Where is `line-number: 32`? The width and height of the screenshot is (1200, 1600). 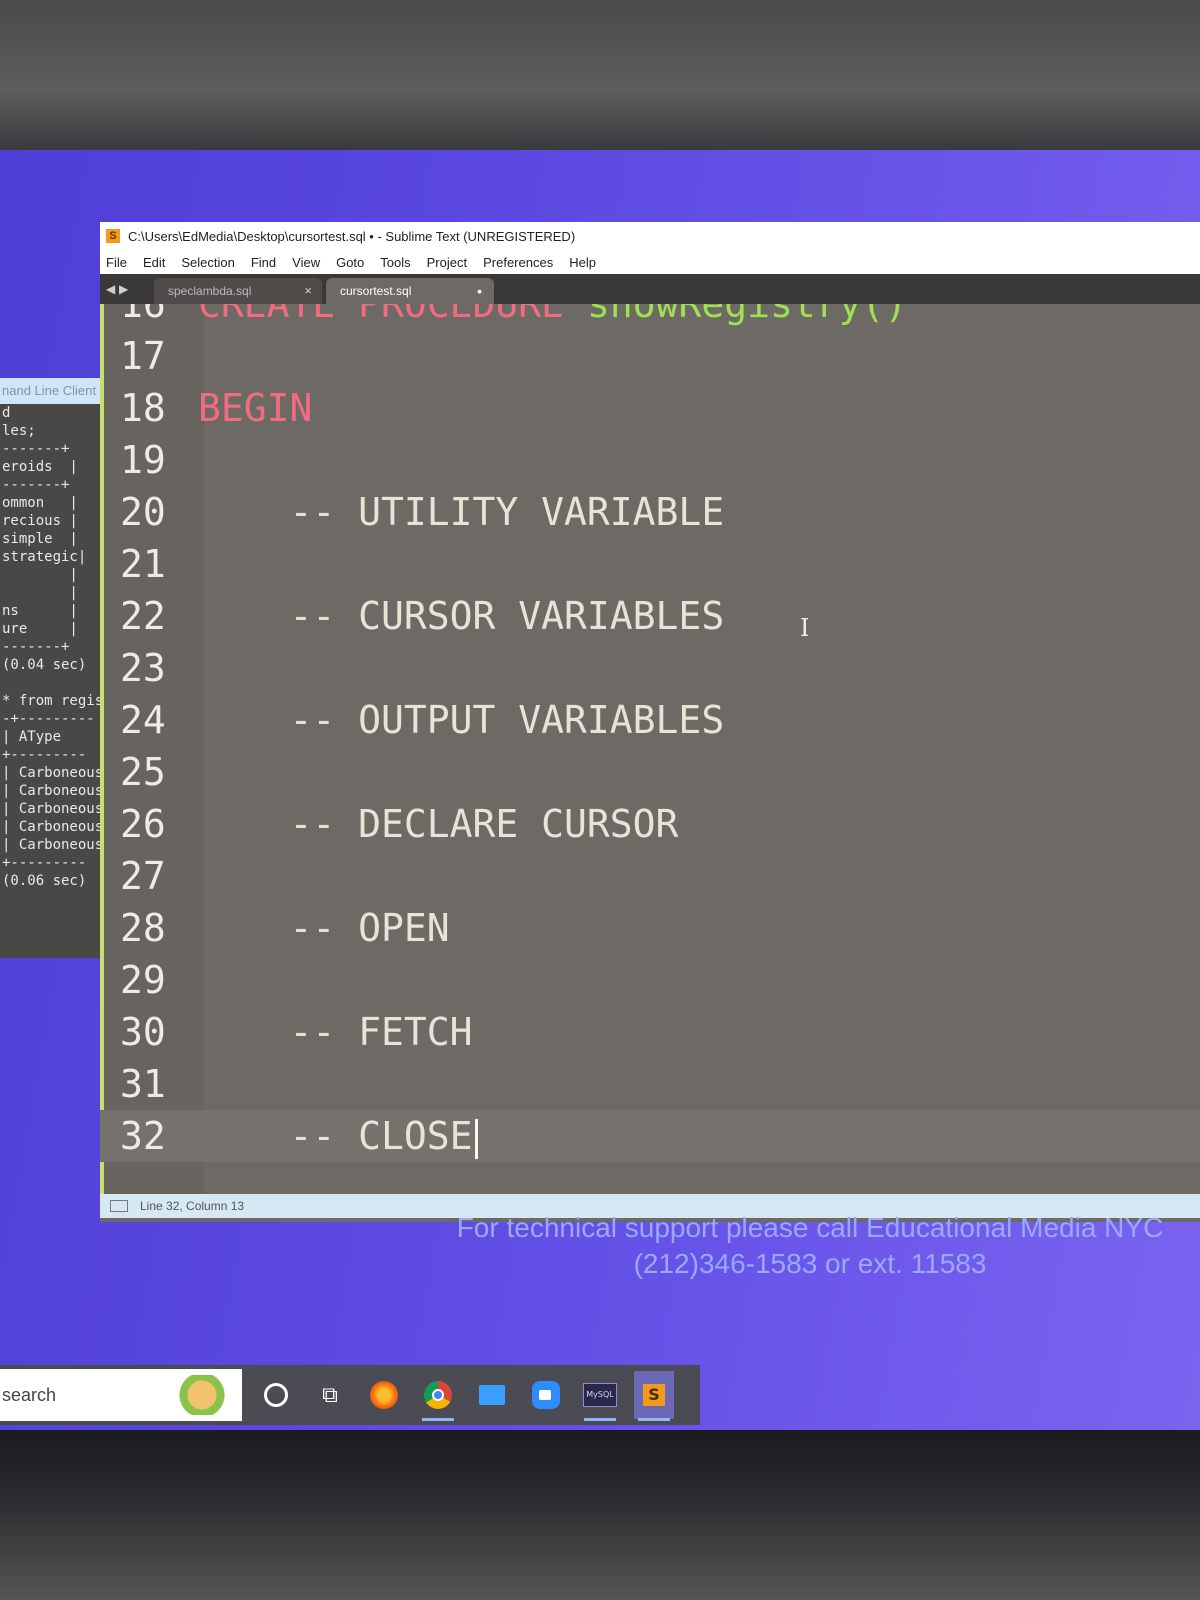
line-number: 32 is located at coordinates (143, 1136).